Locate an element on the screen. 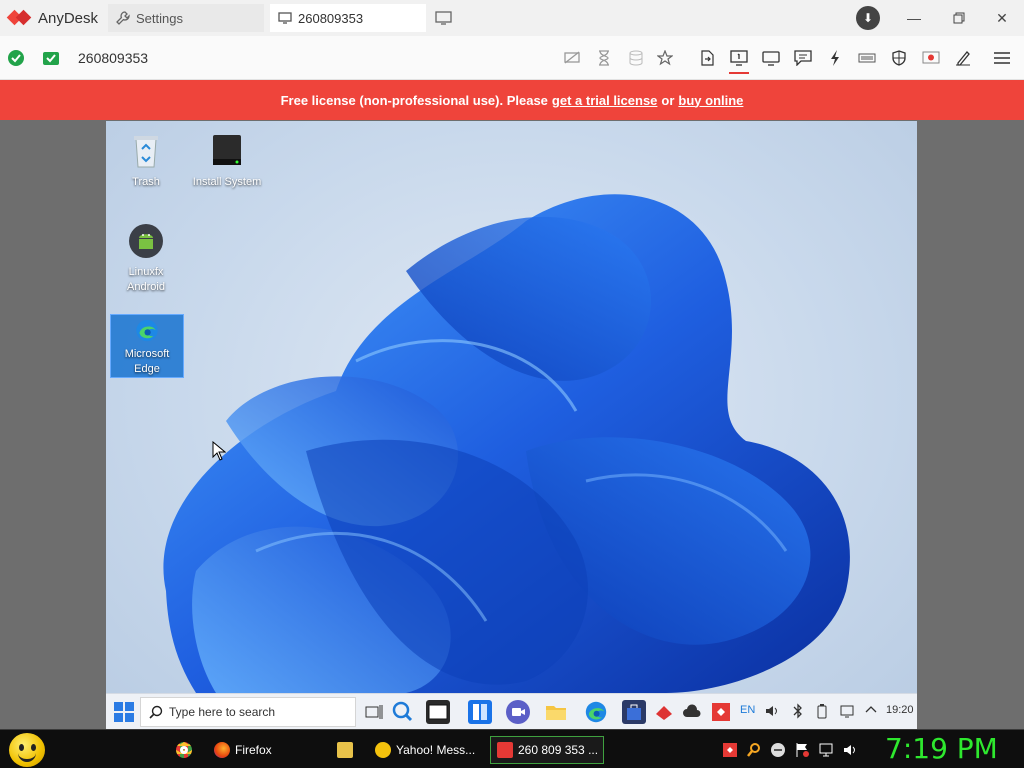 Image resolution: width=1024 pixels, height=768 pixels. desktop-icon-label: Linuxfx Android is located at coordinates (146, 279).